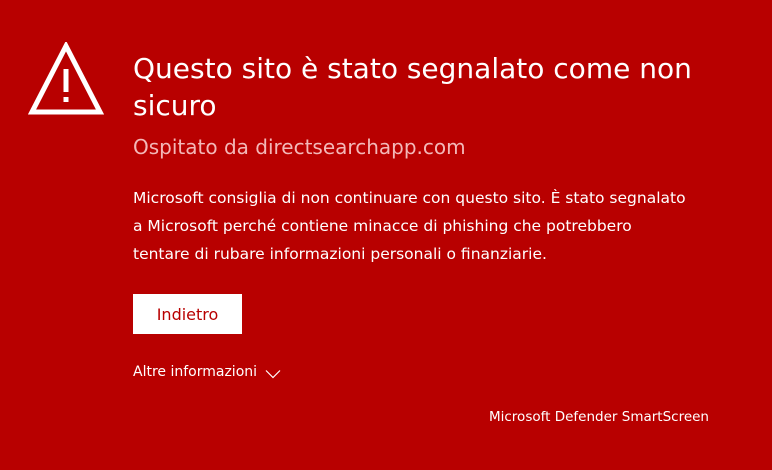  Describe the element at coordinates (195, 372) in the screenshot. I see `more-info-label: Altre informazioni` at that location.